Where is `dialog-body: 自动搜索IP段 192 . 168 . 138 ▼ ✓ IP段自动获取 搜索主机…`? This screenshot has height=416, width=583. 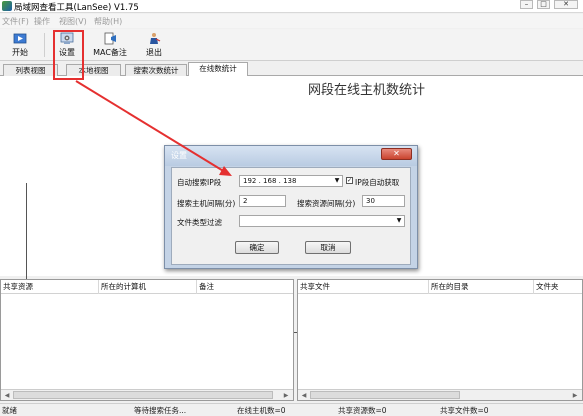 dialog-body: 自动搜索IP段 192 . 168 . 138 ▼ ✓ IP段自动获取 搜索主机… is located at coordinates (291, 216).